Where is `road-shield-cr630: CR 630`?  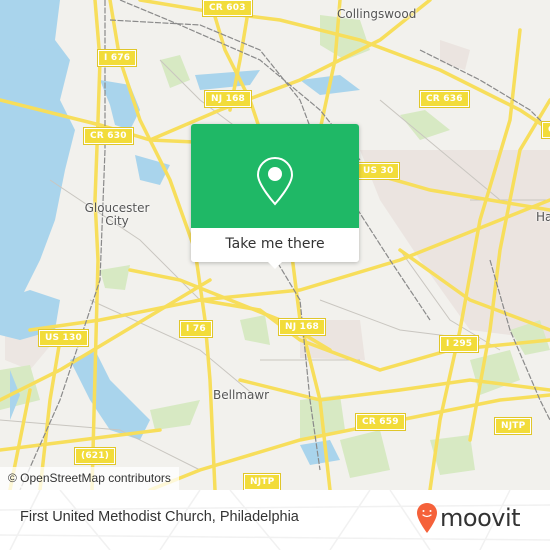 road-shield-cr630: CR 630 is located at coordinates (108, 136).